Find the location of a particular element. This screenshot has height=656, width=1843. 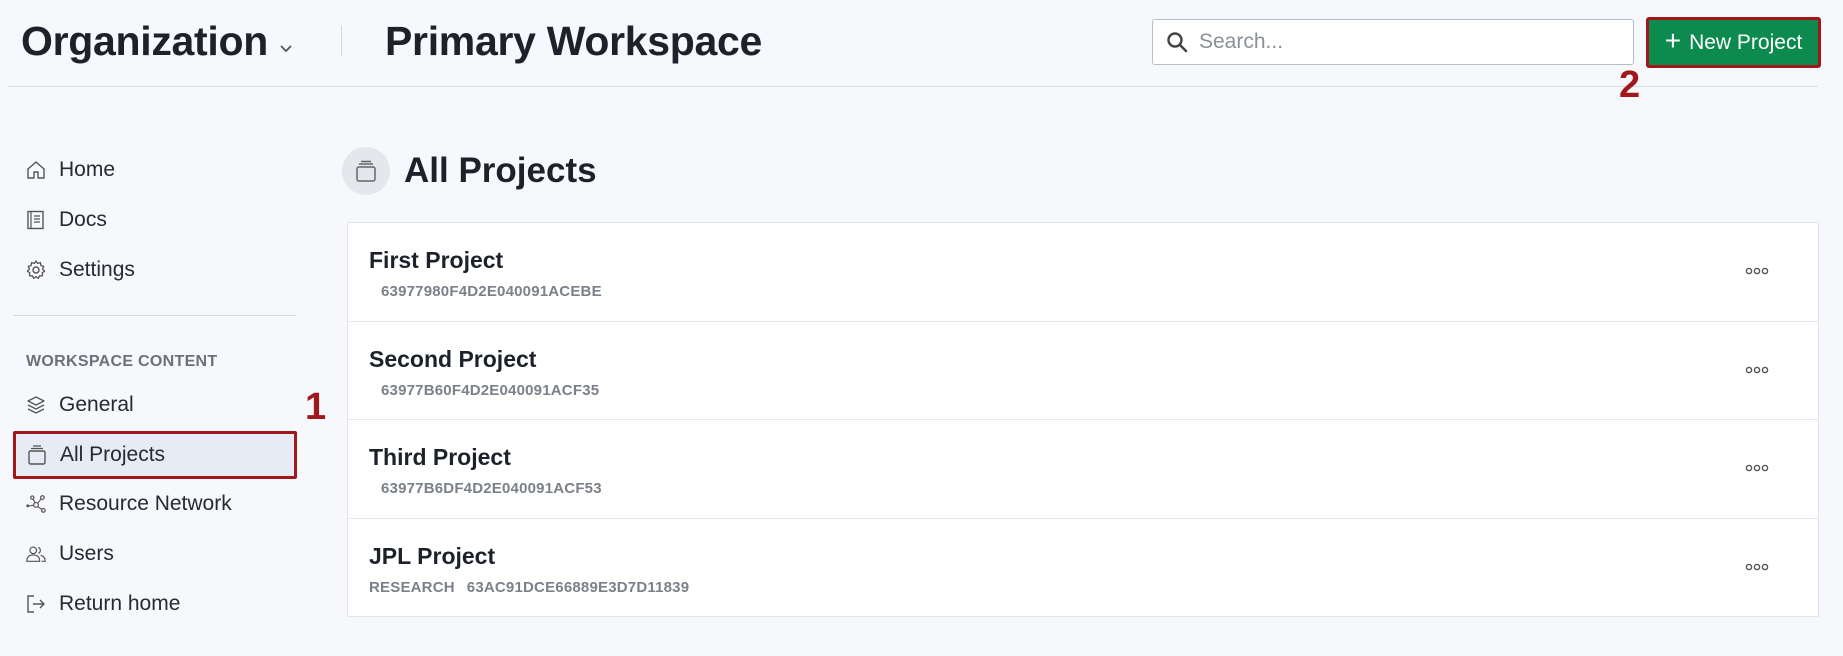

project-id: 63977B60F4D2E040091ACF35 is located at coordinates (490, 390).